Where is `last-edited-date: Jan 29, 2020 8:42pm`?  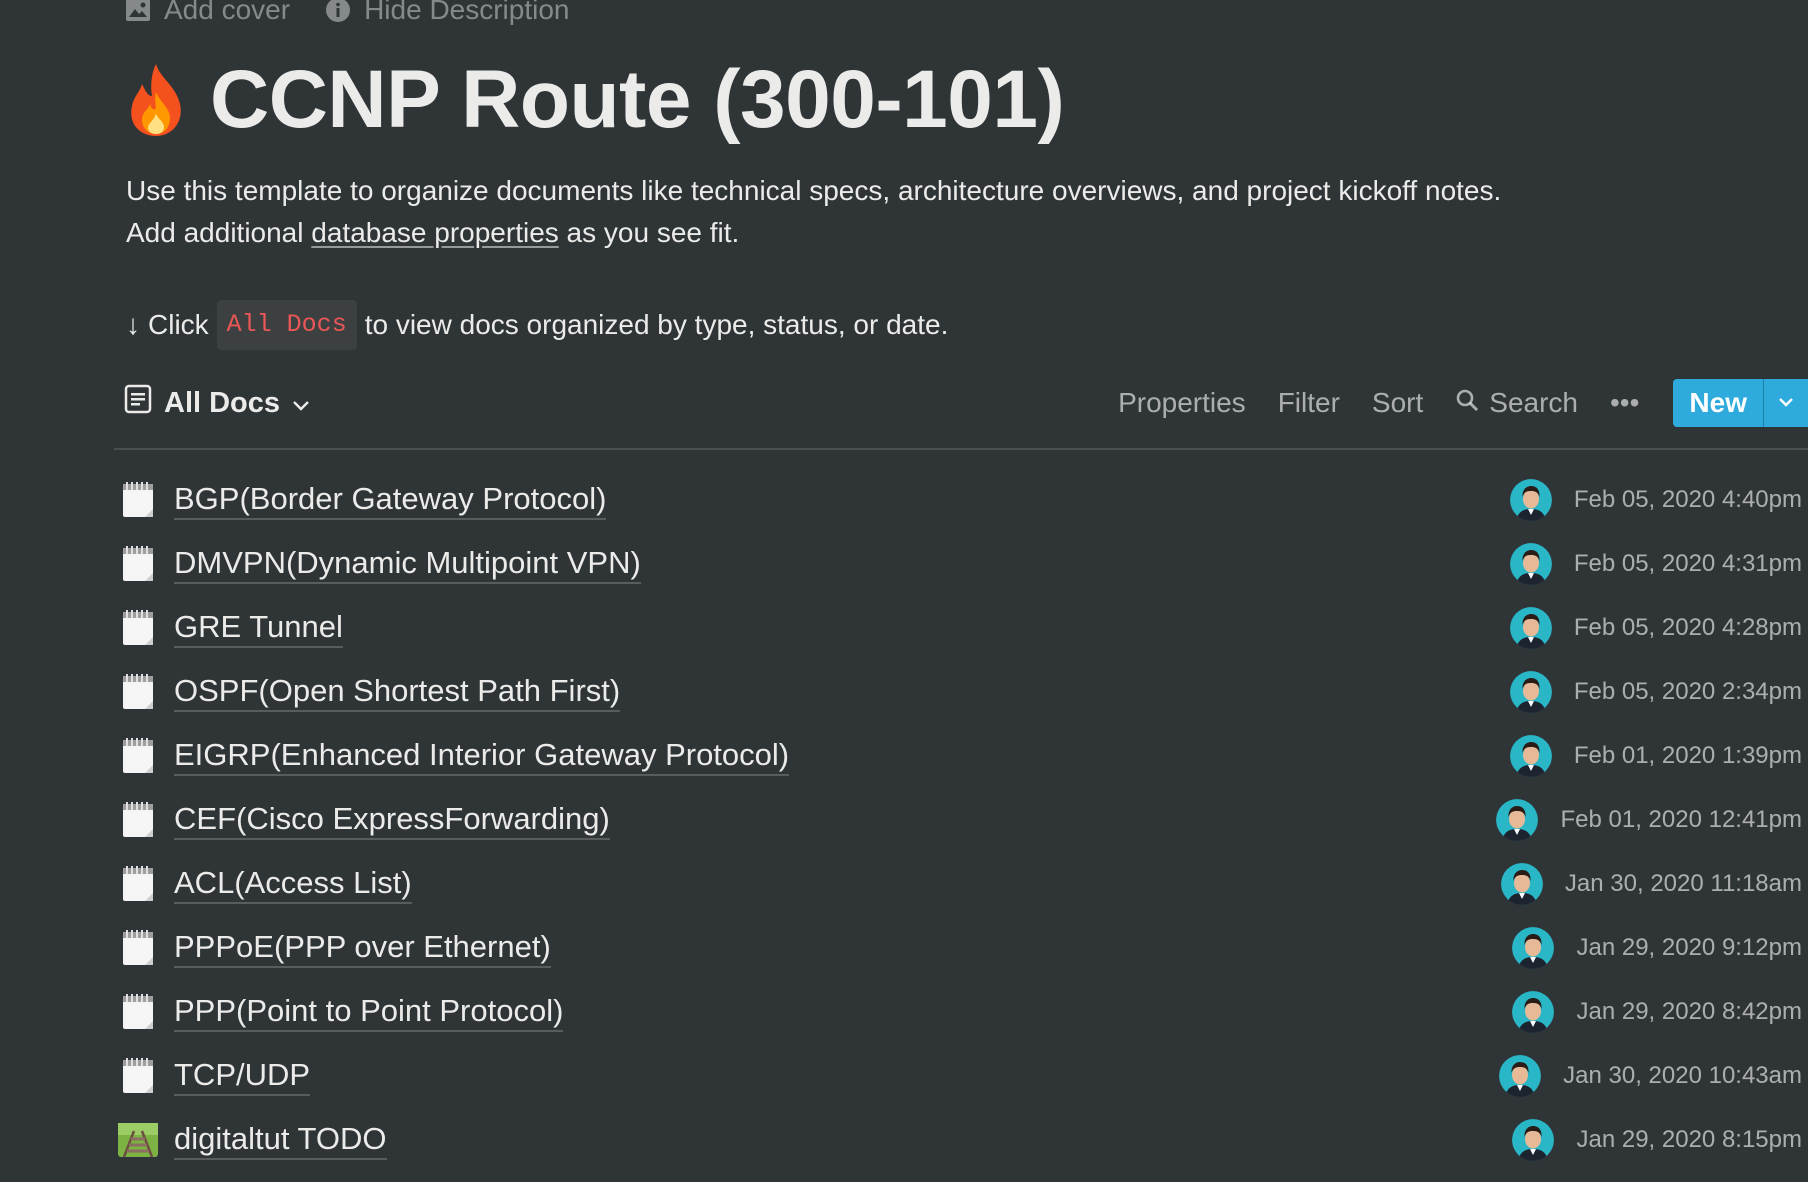 last-edited-date: Jan 29, 2020 8:42pm is located at coordinates (1689, 1011).